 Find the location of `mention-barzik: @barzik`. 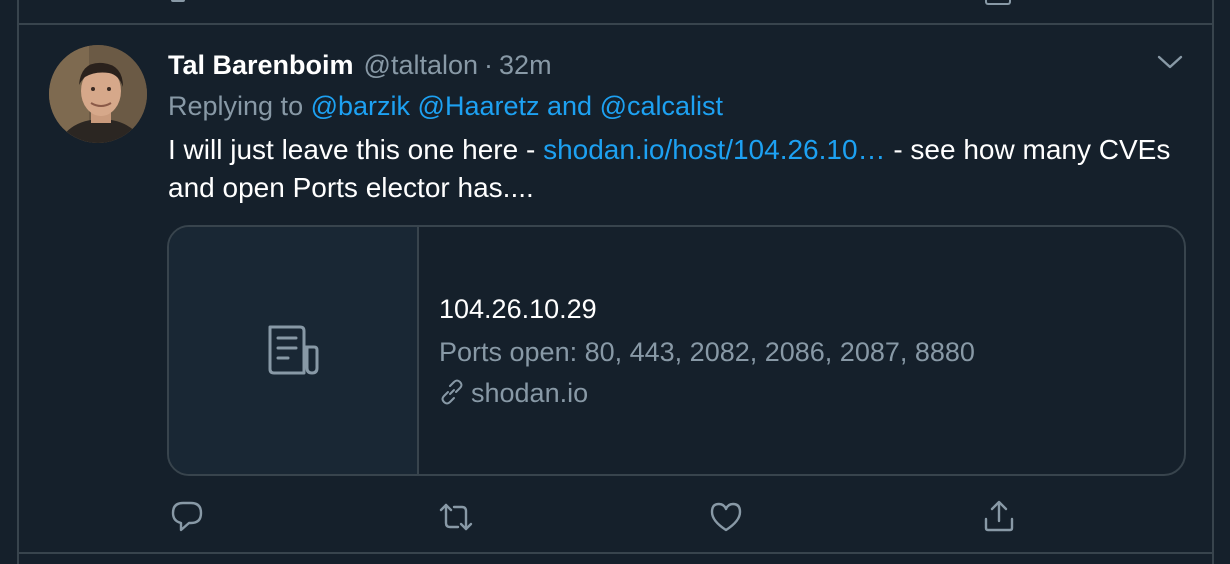

mention-barzik: @barzik is located at coordinates (360, 106).